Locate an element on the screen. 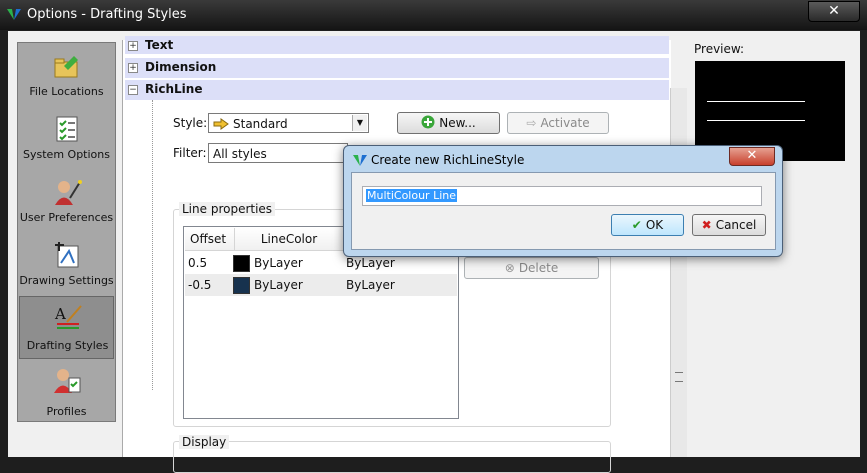 The width and height of the screenshot is (867, 473). nav-item-system-options: System Options is located at coordinates (66, 140).